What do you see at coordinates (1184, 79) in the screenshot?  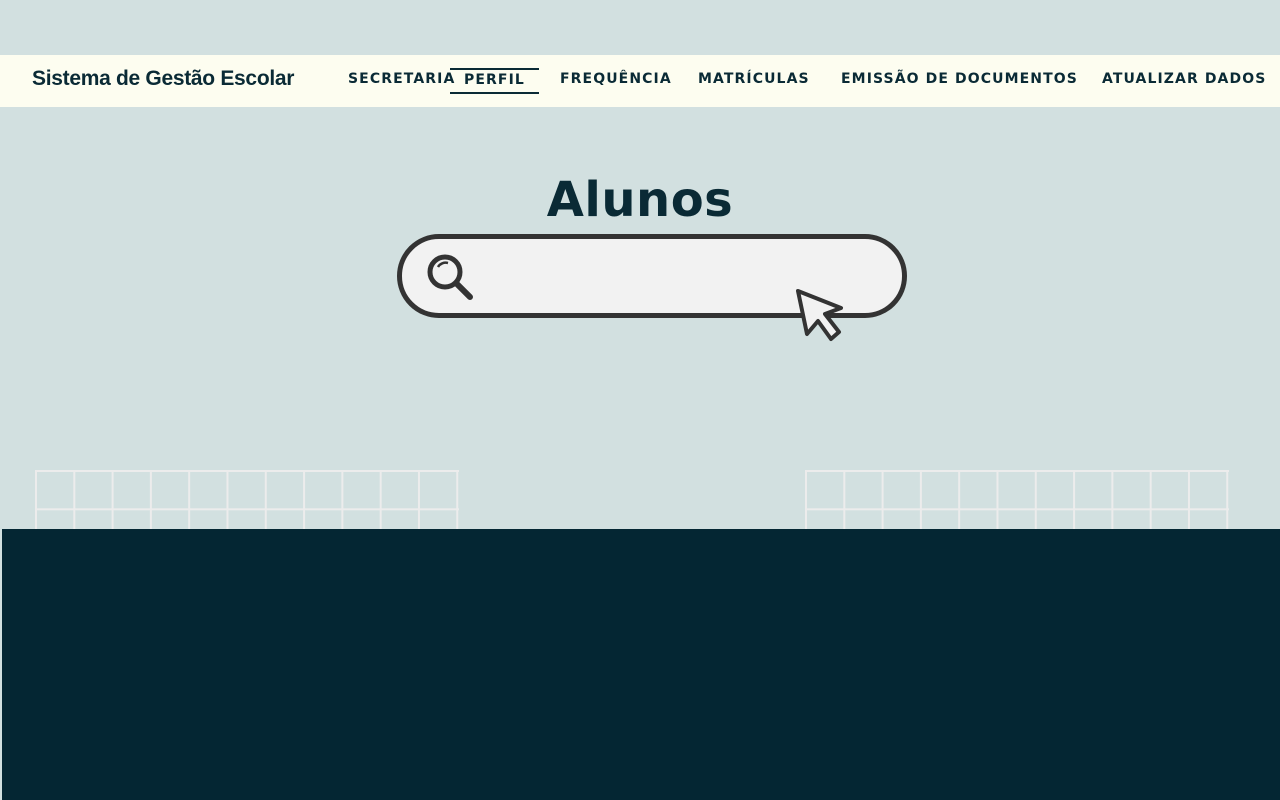 I see `nav-item-atualizar-dados: ATUALIZAR DADOS` at bounding box center [1184, 79].